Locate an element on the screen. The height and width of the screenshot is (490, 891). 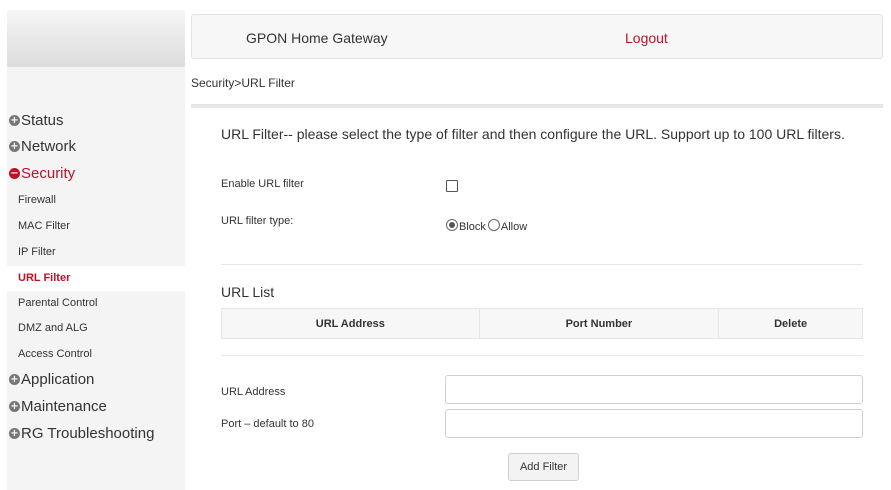
column-header-url-address: URL Address is located at coordinates (350, 323).